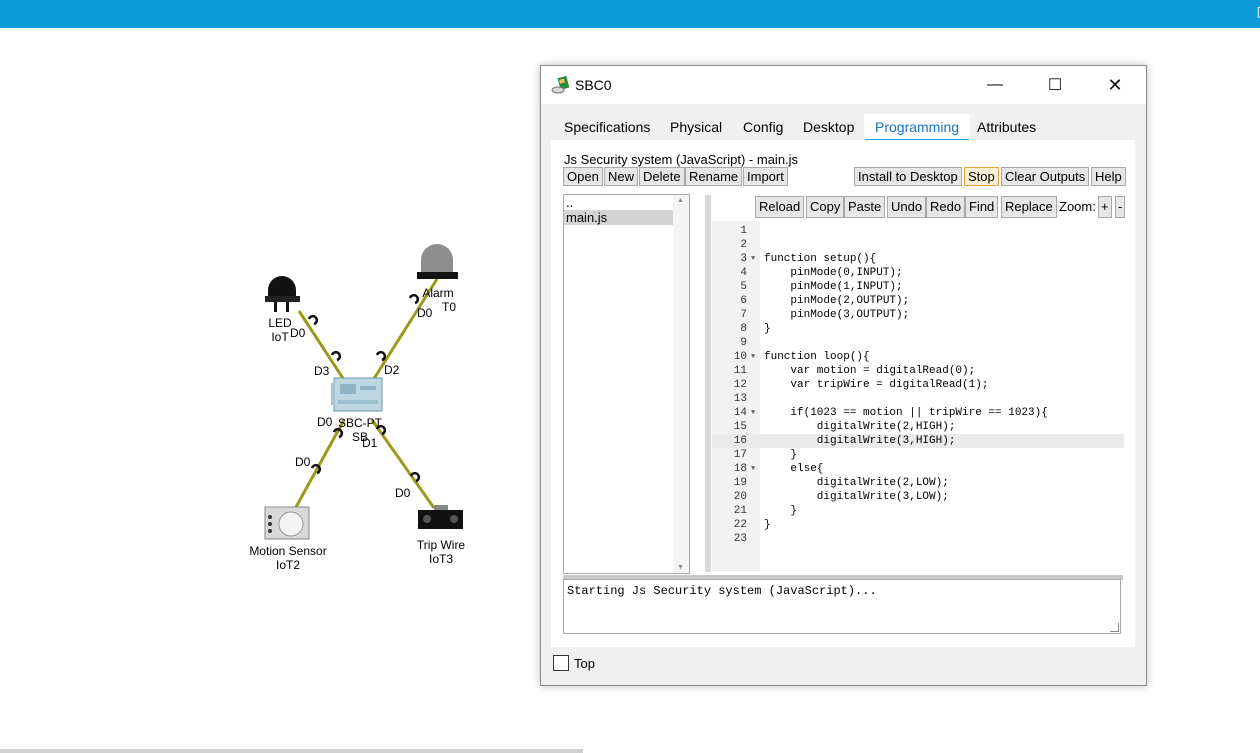 The width and height of the screenshot is (1260, 753). I want to click on stop-button: Stop, so click(981, 176).